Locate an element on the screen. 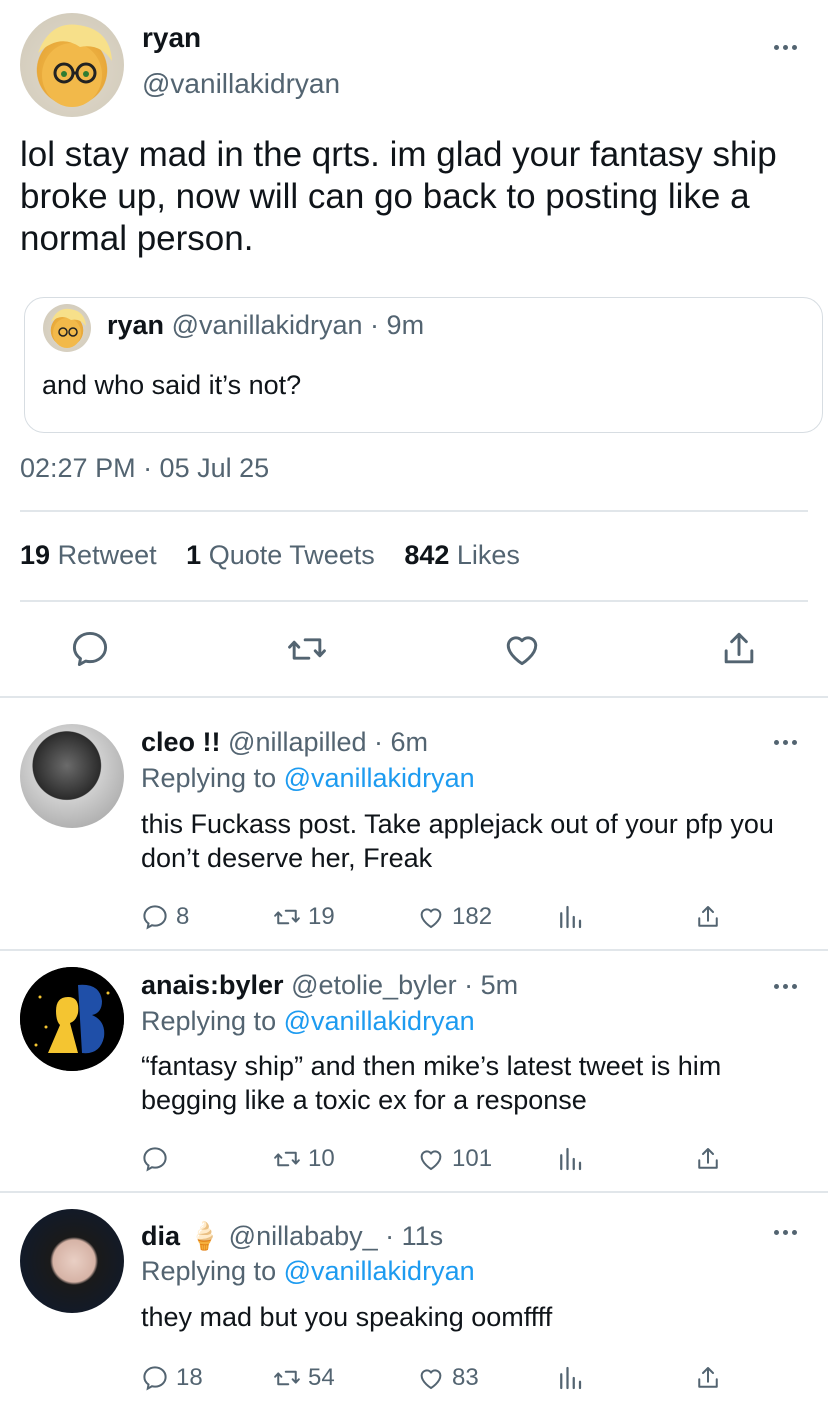  display-name: anais:byler is located at coordinates (212, 985).